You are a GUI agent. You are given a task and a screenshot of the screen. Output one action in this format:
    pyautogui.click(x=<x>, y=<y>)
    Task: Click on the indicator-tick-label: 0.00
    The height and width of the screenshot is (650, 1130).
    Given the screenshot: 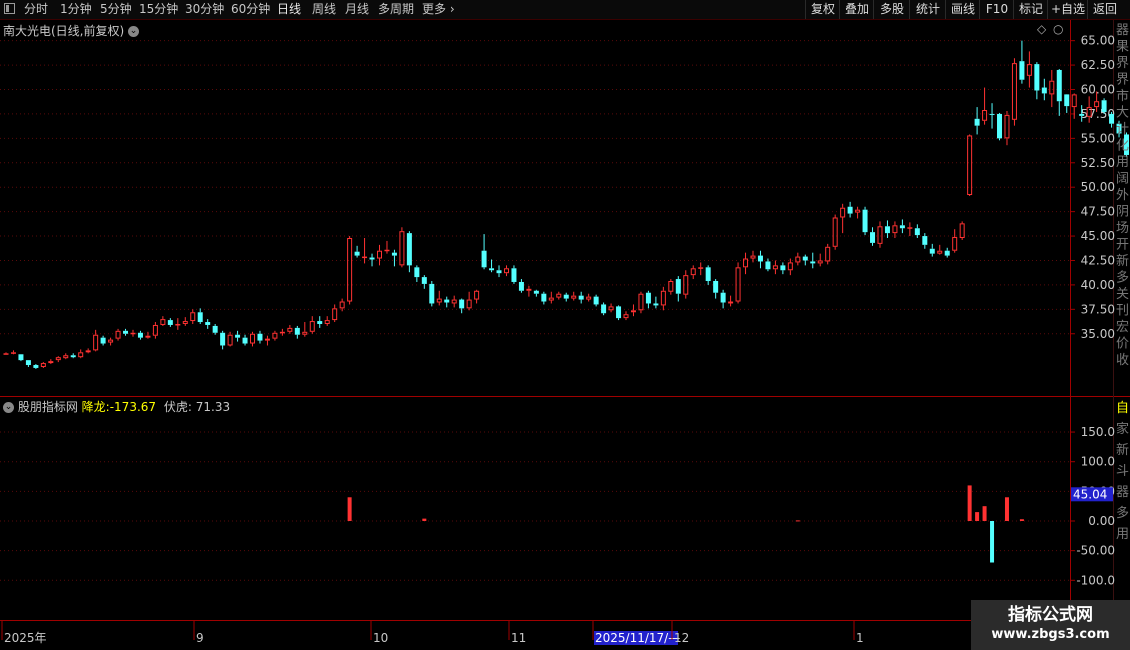 What is the action you would take?
    pyautogui.click(x=1101, y=521)
    